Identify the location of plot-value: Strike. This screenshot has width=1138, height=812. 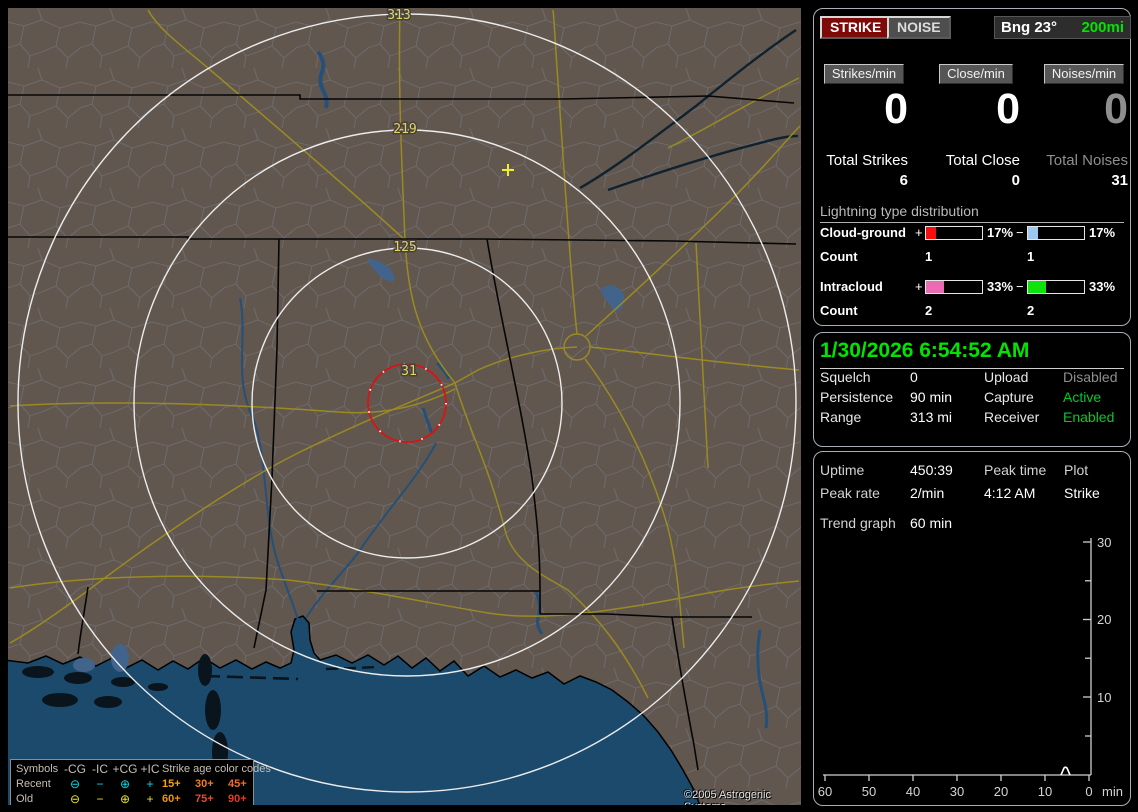
(1082, 493).